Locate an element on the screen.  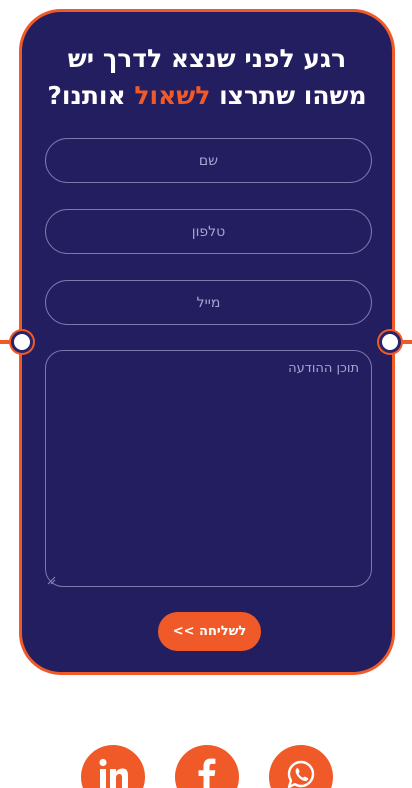
phone-field is located at coordinates (208, 231).